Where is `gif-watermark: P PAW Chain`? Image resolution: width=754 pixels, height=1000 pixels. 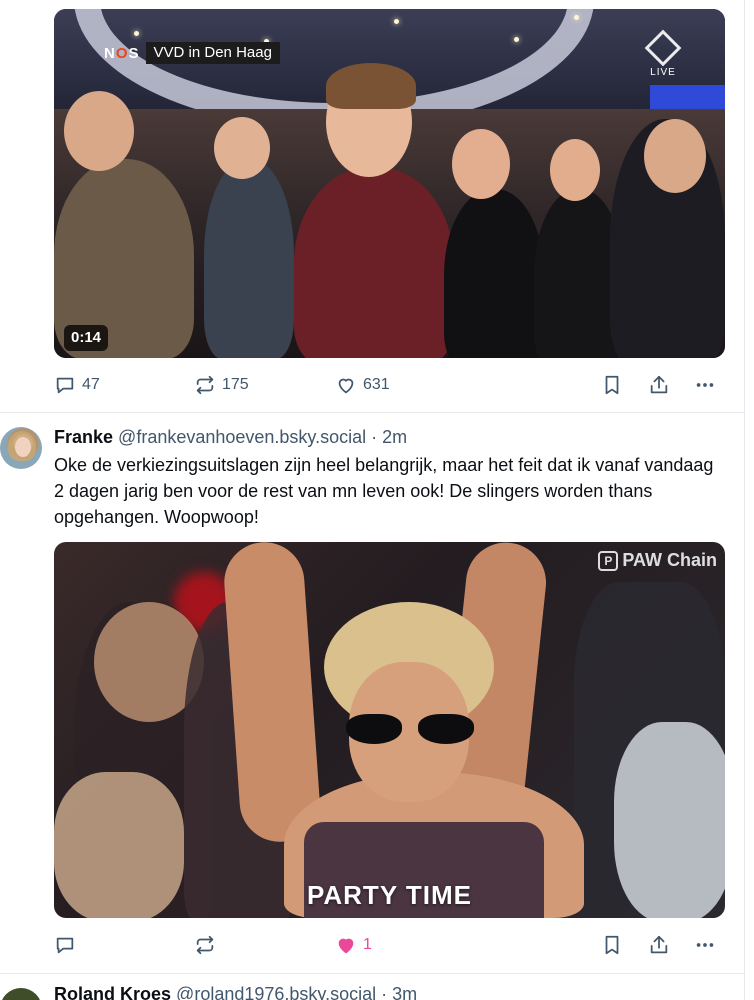
gif-watermark: P PAW Chain is located at coordinates (657, 560).